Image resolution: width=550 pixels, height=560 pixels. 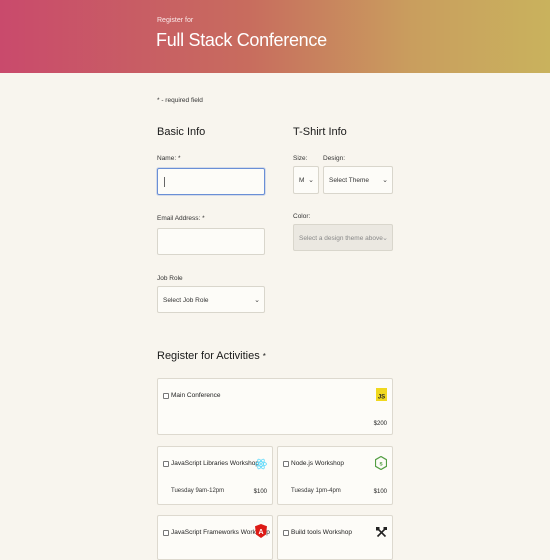 What do you see at coordinates (302, 216) in the screenshot?
I see `color-label: Color:` at bounding box center [302, 216].